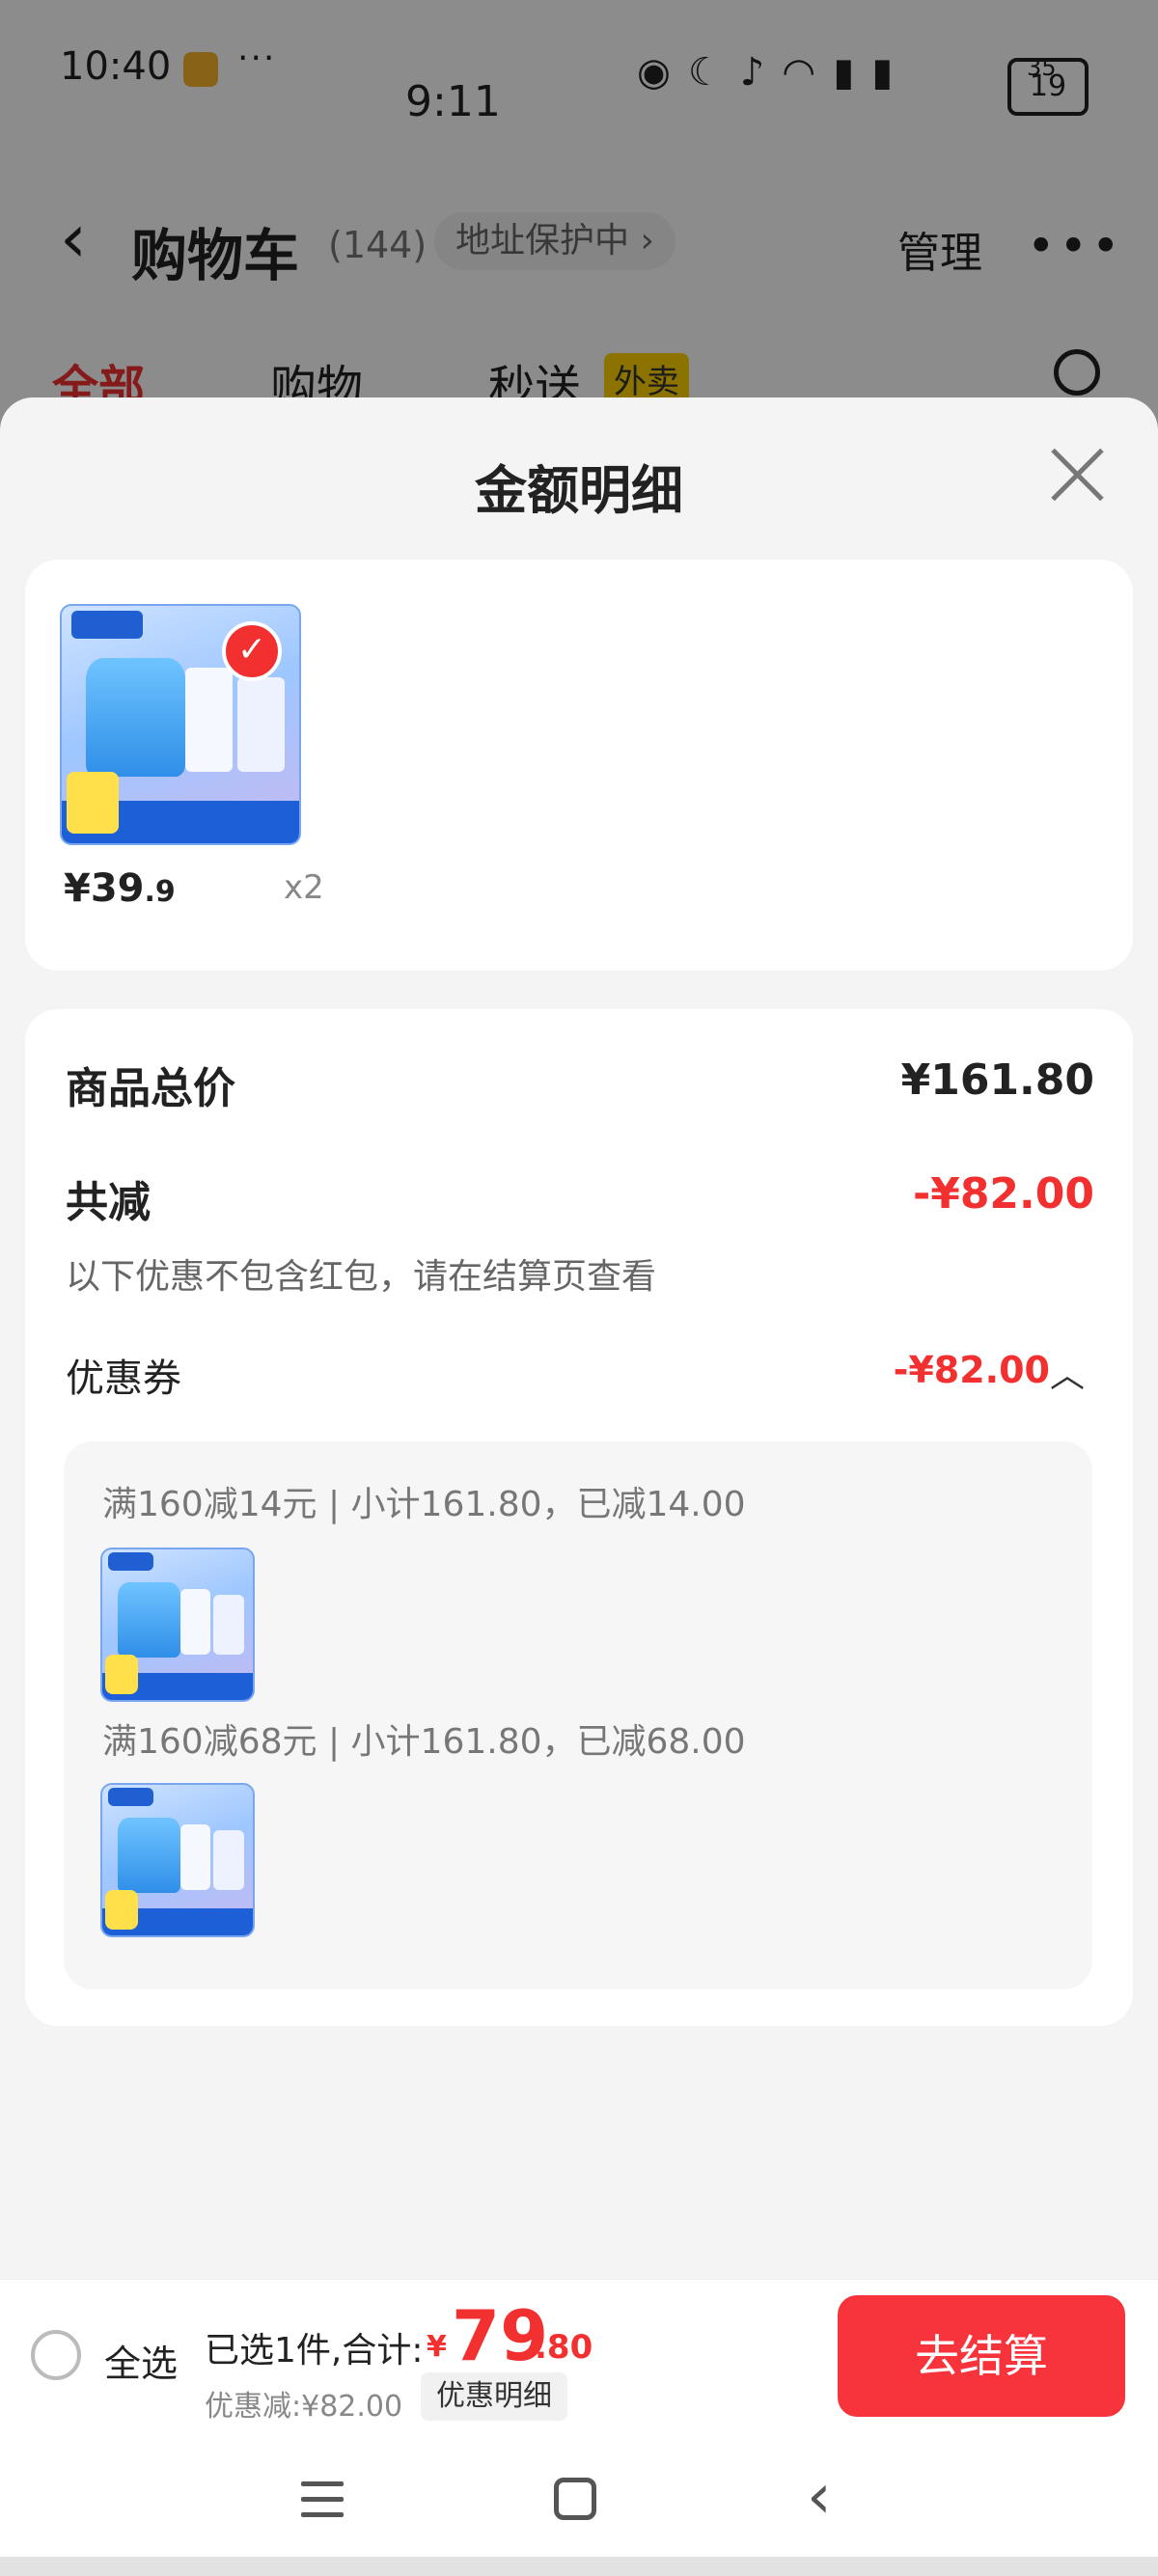 This screenshot has height=2576, width=1158. I want to click on product-price: ¥39.9, so click(120, 889).